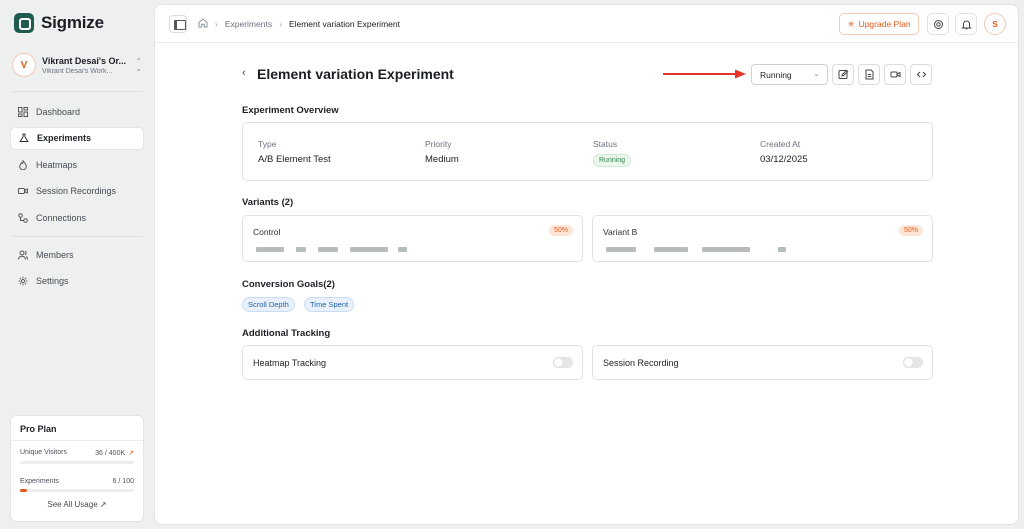 This screenshot has width=1024, height=529. Describe the element at coordinates (329, 304) in the screenshot. I see `goal-tag: Time Spent` at that location.